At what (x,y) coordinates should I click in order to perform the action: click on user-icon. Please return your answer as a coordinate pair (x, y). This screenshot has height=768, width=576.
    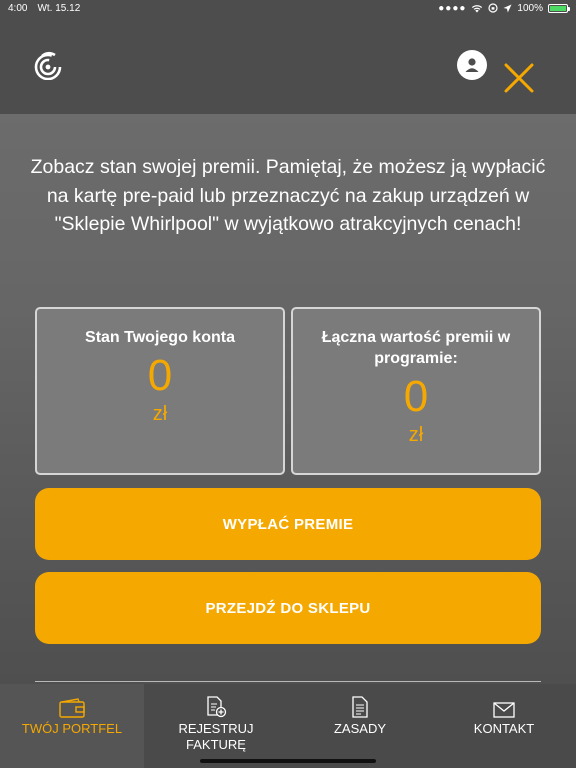
    Looking at the image, I should click on (472, 65).